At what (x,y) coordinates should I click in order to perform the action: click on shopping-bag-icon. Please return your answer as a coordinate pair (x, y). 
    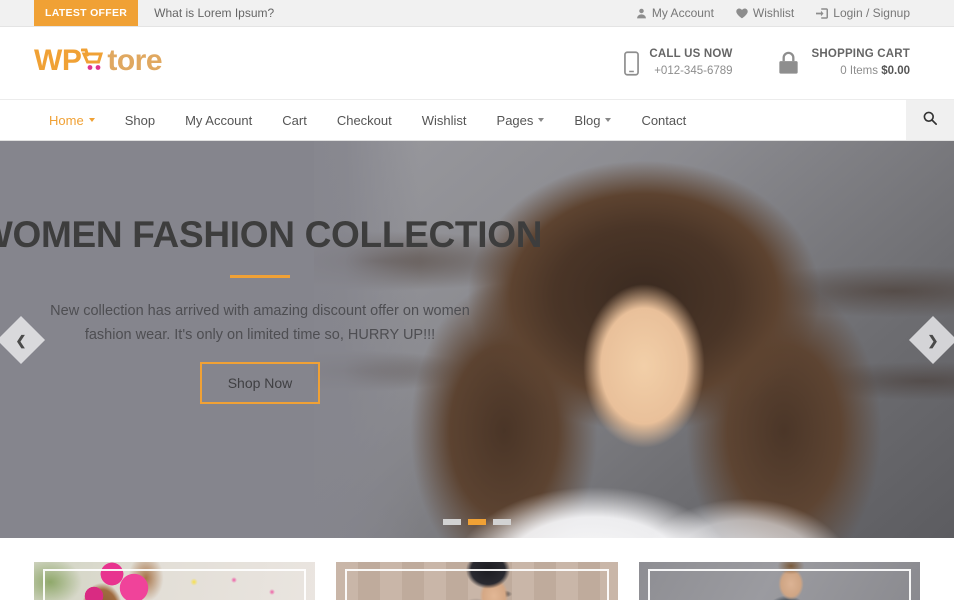
    Looking at the image, I should click on (788, 63).